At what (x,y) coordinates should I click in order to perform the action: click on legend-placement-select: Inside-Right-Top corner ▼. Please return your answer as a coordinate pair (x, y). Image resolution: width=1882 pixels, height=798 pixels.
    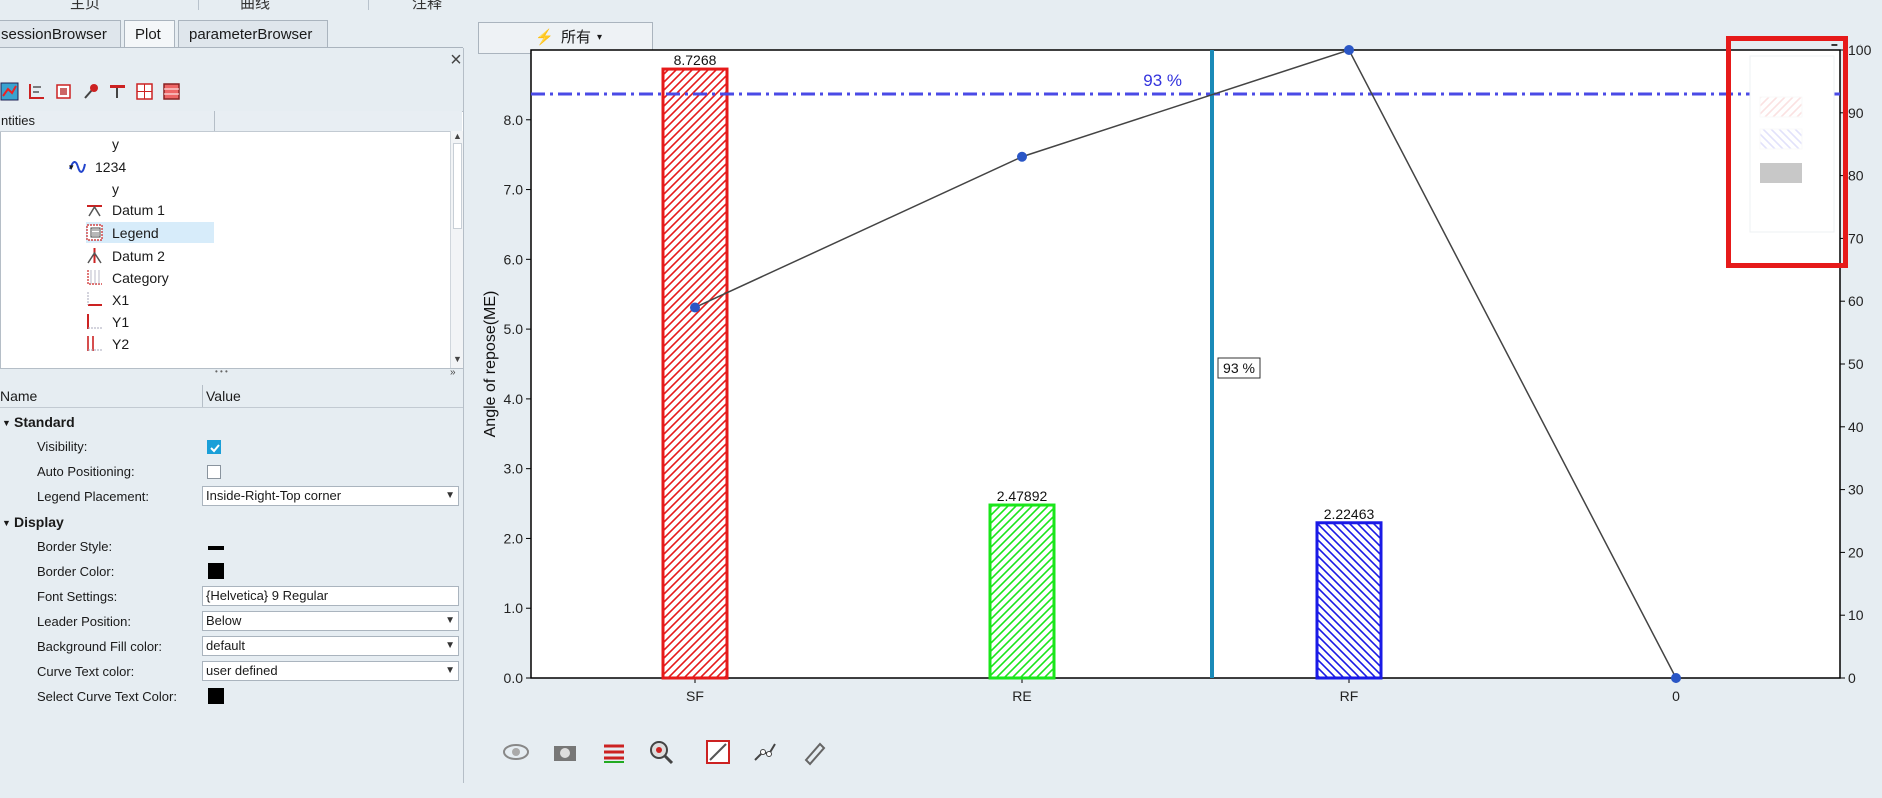
    Looking at the image, I should click on (330, 496).